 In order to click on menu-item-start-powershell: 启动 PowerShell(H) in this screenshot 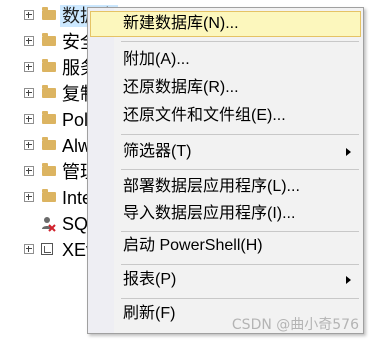, I will do `click(225, 246)`.